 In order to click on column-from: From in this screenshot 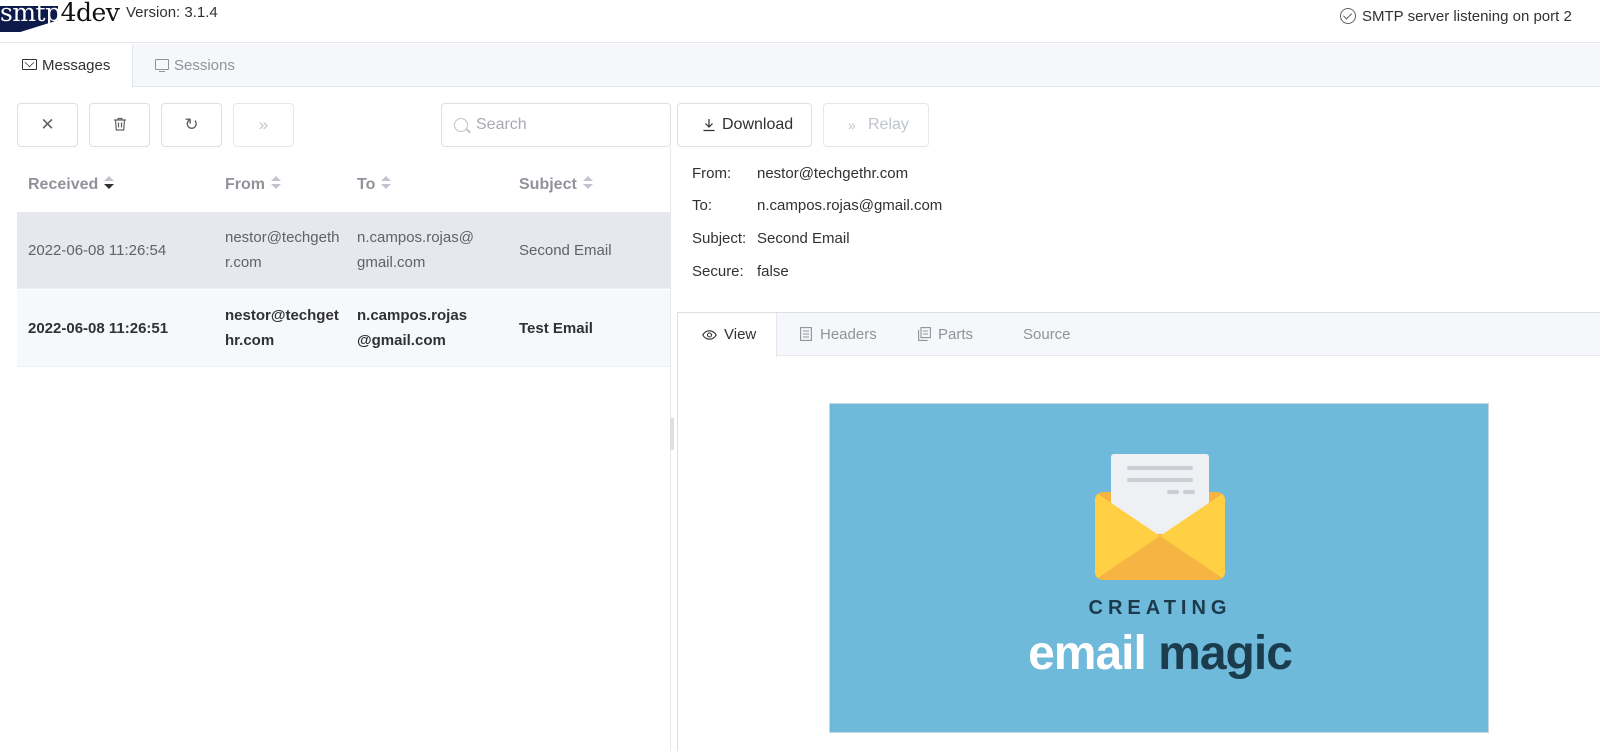, I will do `click(253, 185)`.